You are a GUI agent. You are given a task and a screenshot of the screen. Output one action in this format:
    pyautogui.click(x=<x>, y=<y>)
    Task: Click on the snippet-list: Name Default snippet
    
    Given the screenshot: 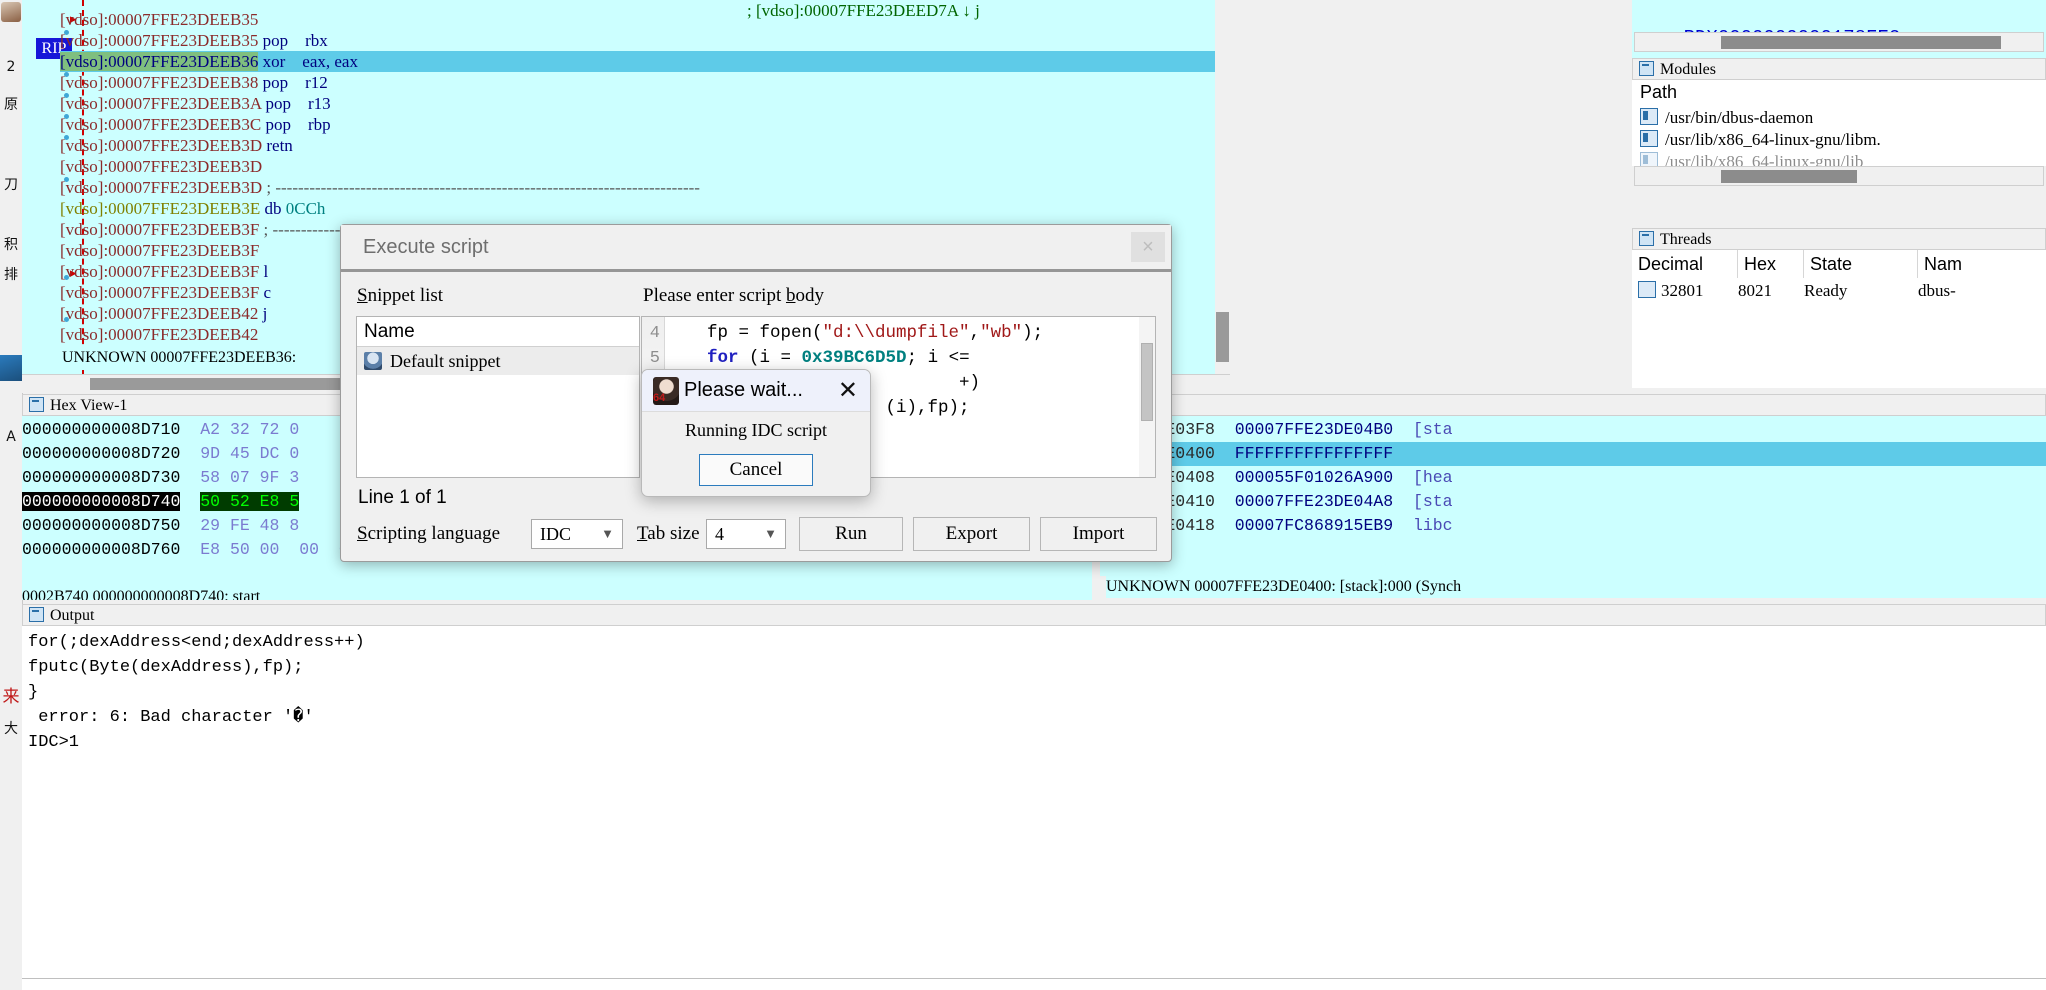 What is the action you would take?
    pyautogui.click(x=498, y=397)
    